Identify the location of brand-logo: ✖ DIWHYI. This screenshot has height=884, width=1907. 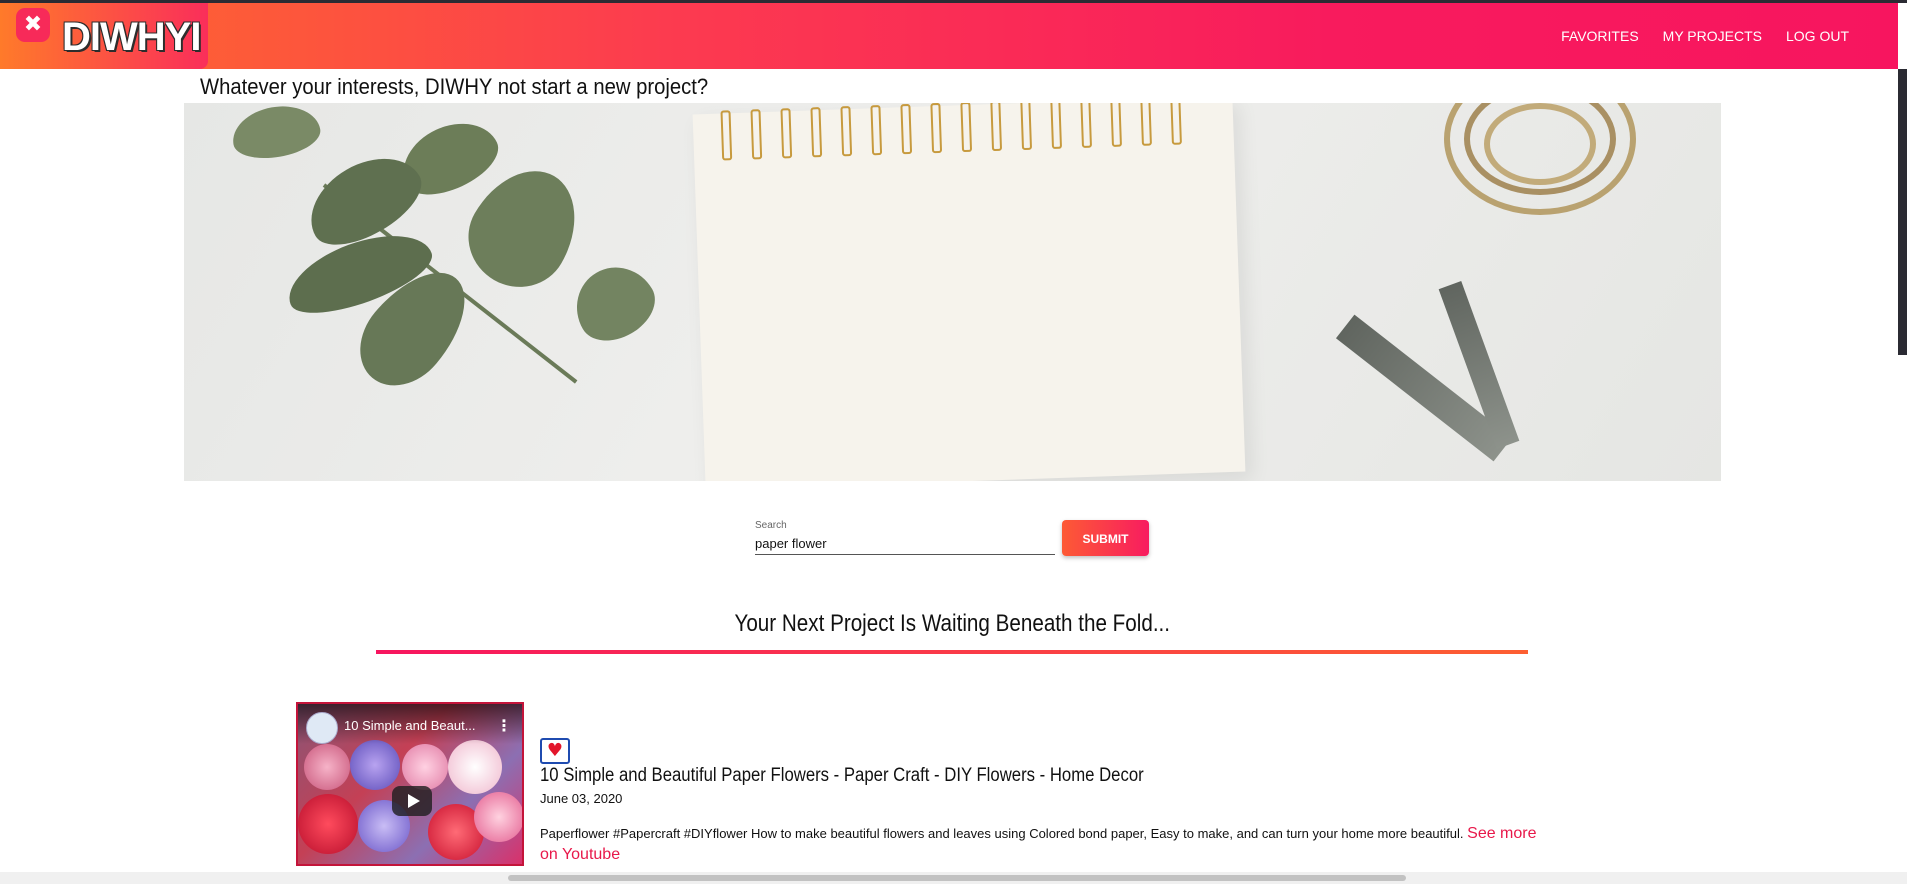
(104, 36).